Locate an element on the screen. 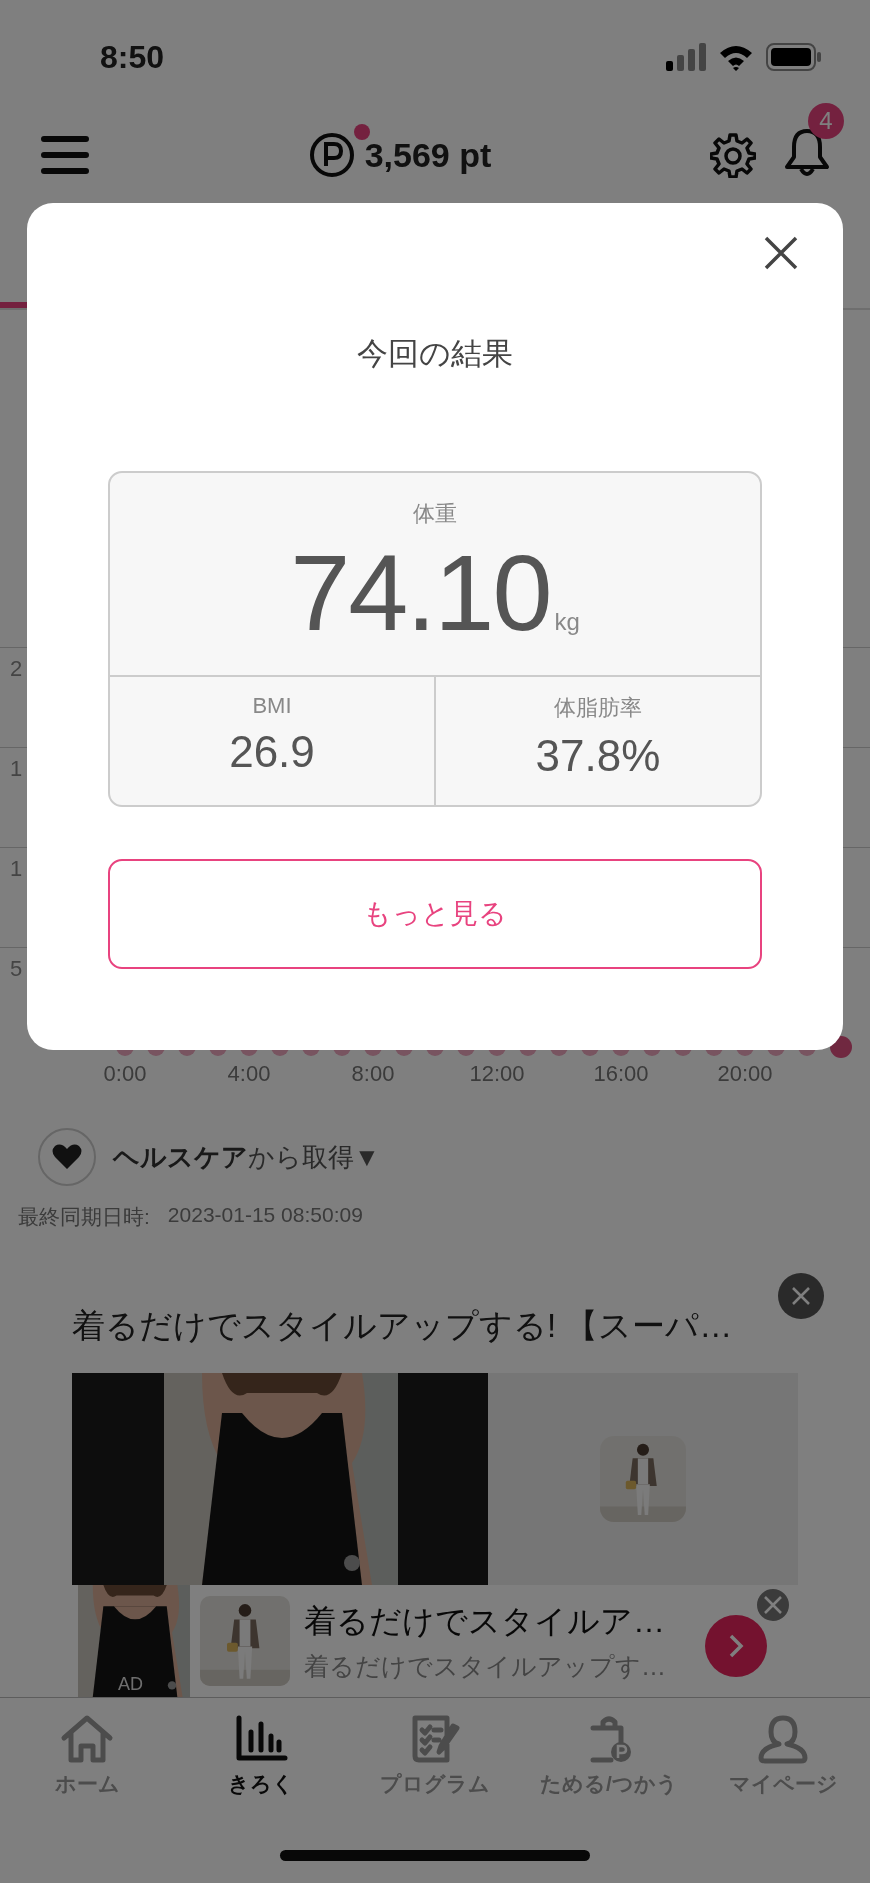 This screenshot has height=1883, width=870. axis-label: 12:00 is located at coordinates (497, 1074).